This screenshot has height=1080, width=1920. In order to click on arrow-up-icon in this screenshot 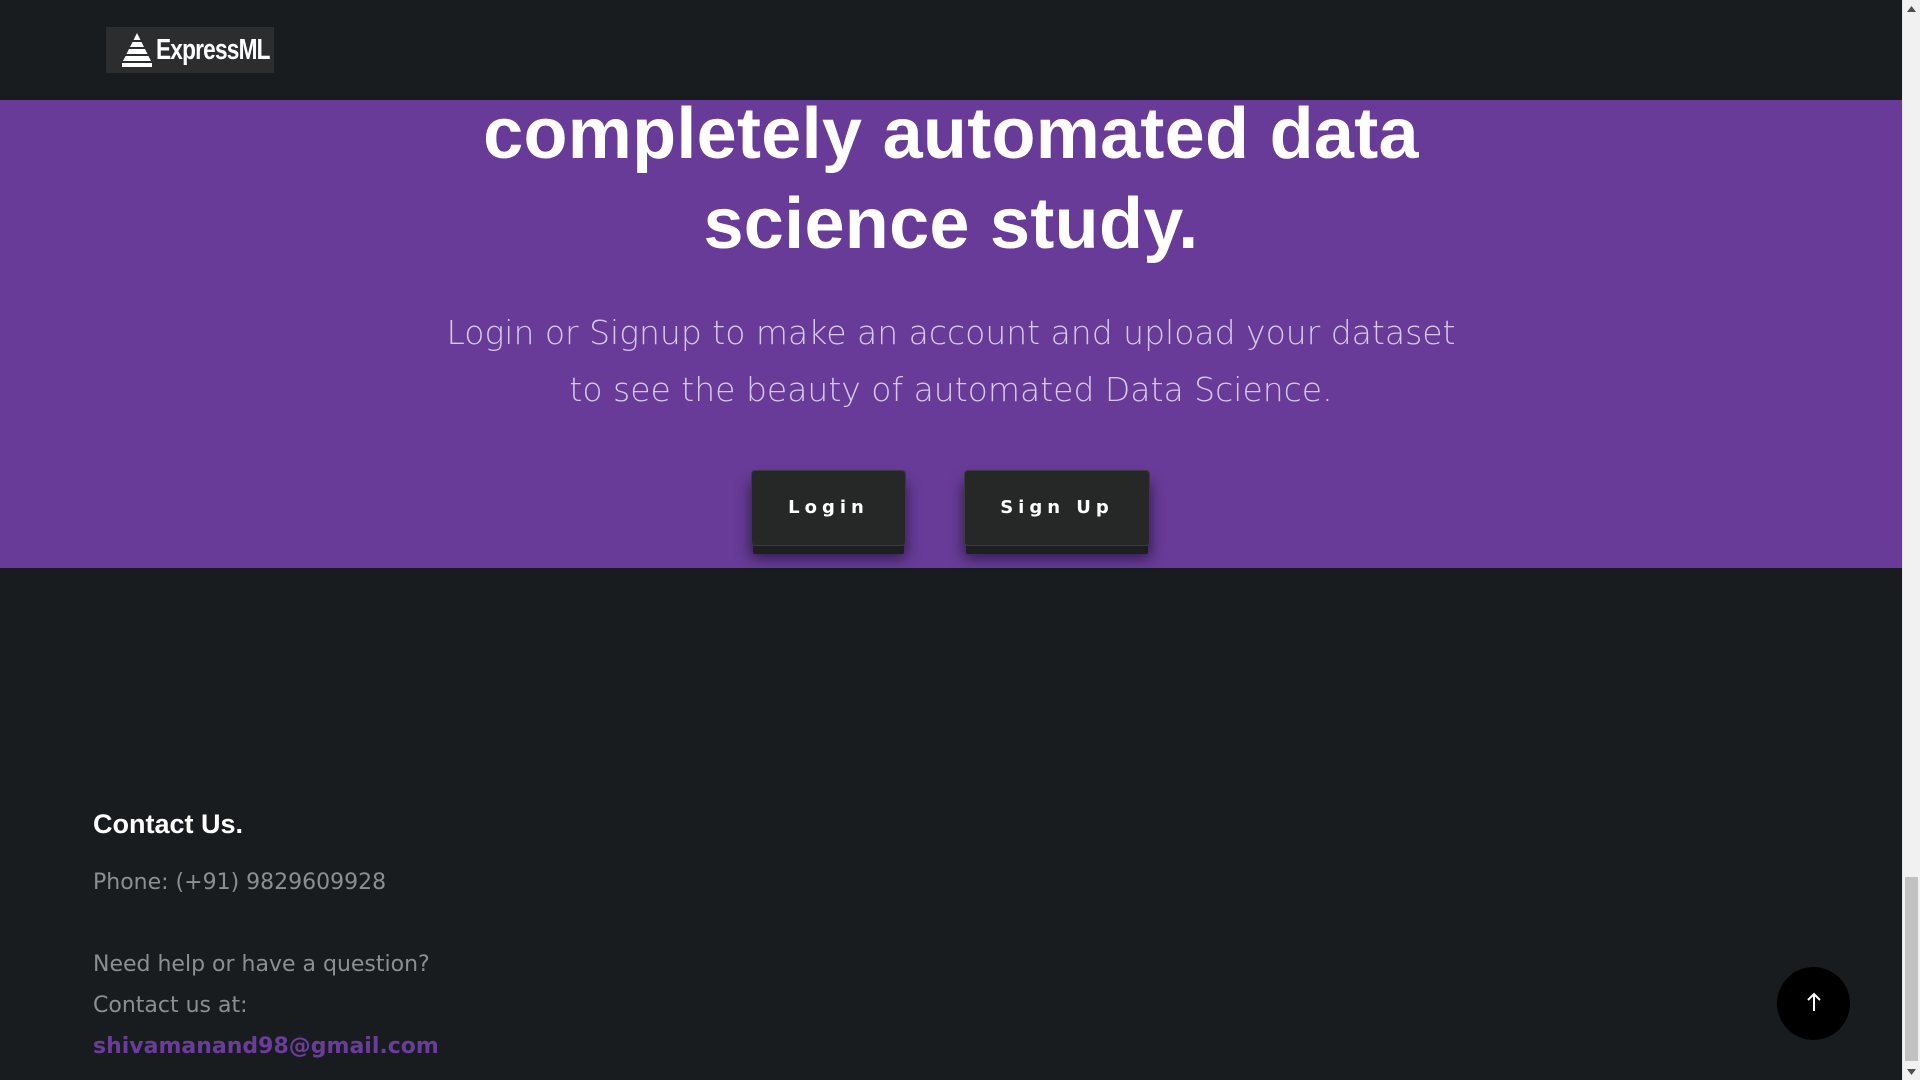, I will do `click(1814, 1004)`.